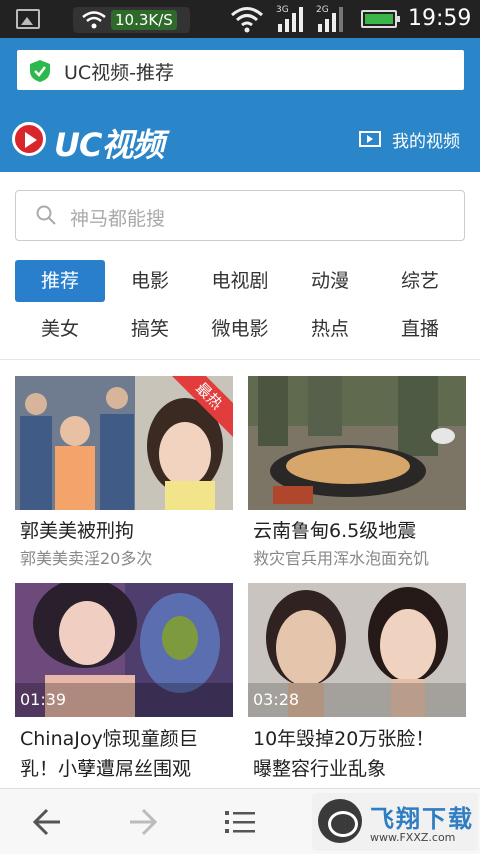  What do you see at coordinates (240, 281) in the screenshot?
I see `tab-tv-series: 电视剧` at bounding box center [240, 281].